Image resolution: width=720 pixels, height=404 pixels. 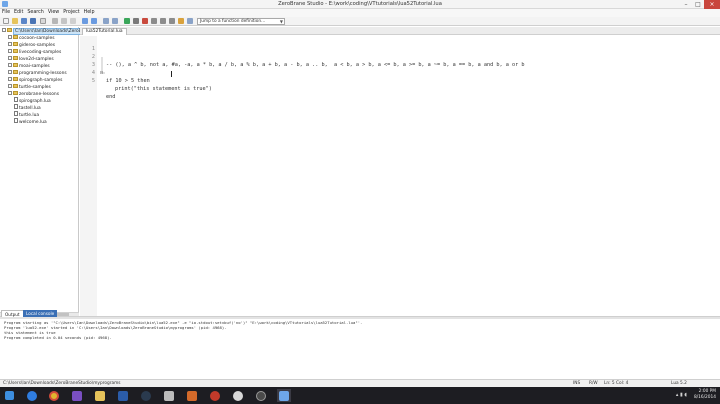 I want to click on mouse-cursor, so click(x=171, y=74).